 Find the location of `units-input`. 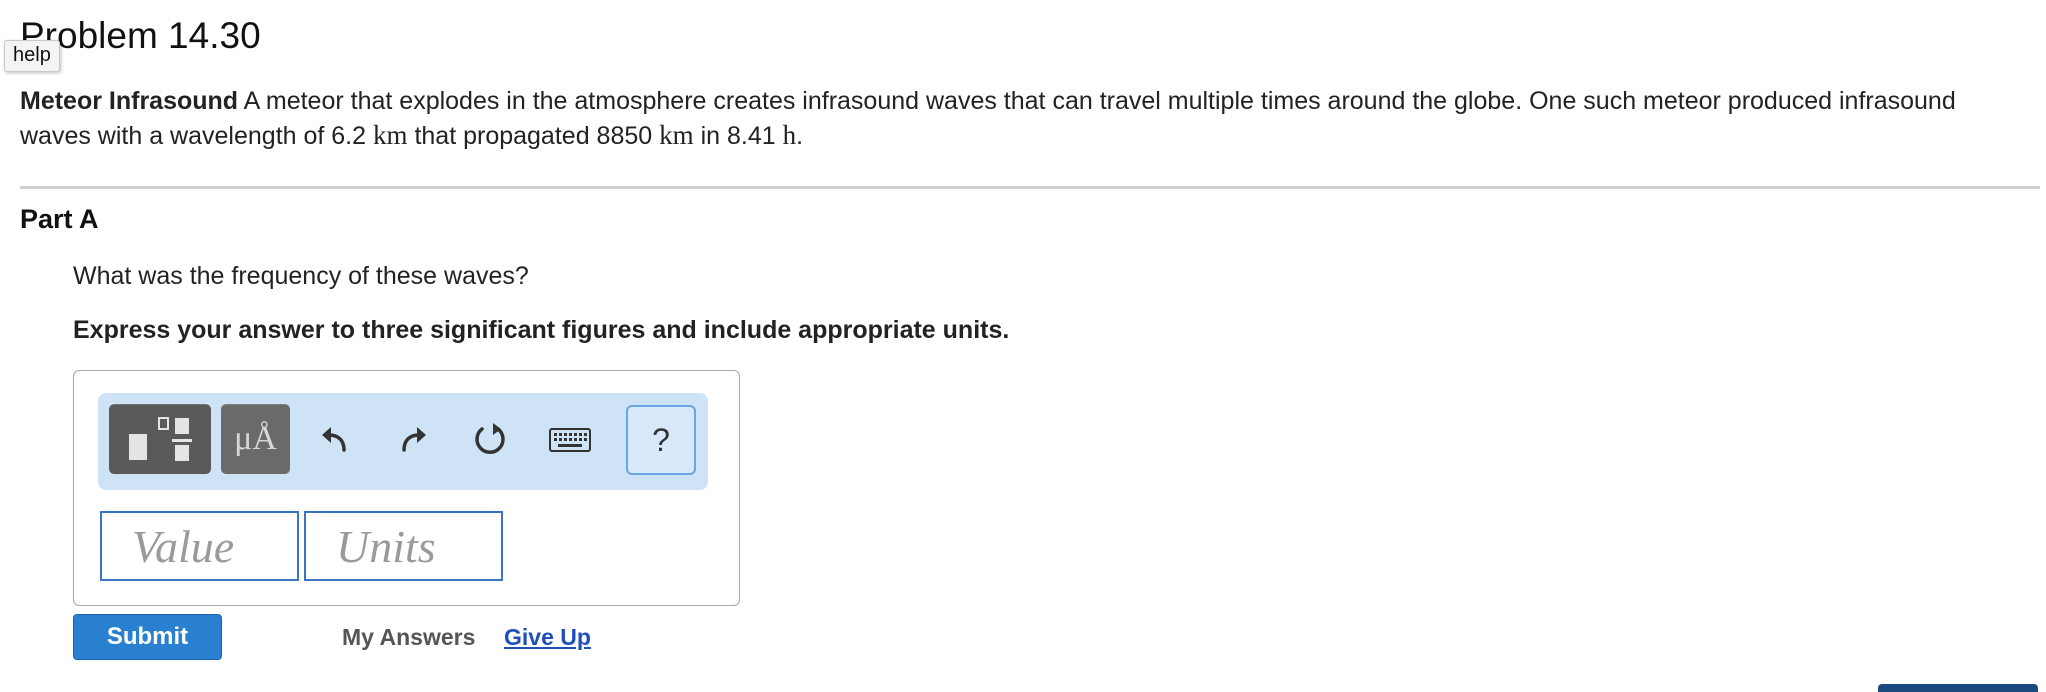

units-input is located at coordinates (403, 546).